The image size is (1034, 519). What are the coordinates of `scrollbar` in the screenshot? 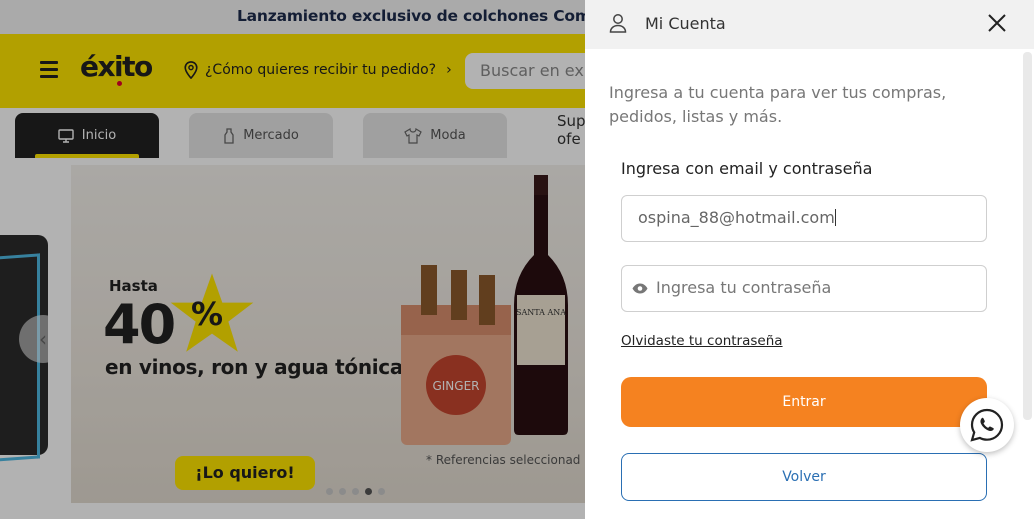 It's located at (1027, 236).